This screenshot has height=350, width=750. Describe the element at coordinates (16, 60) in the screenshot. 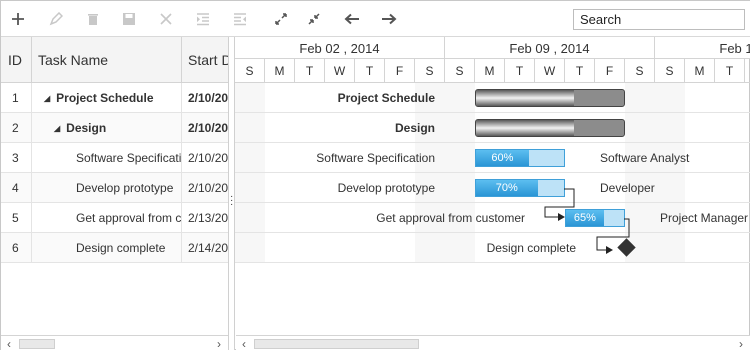

I see `column-header-id: ID` at that location.